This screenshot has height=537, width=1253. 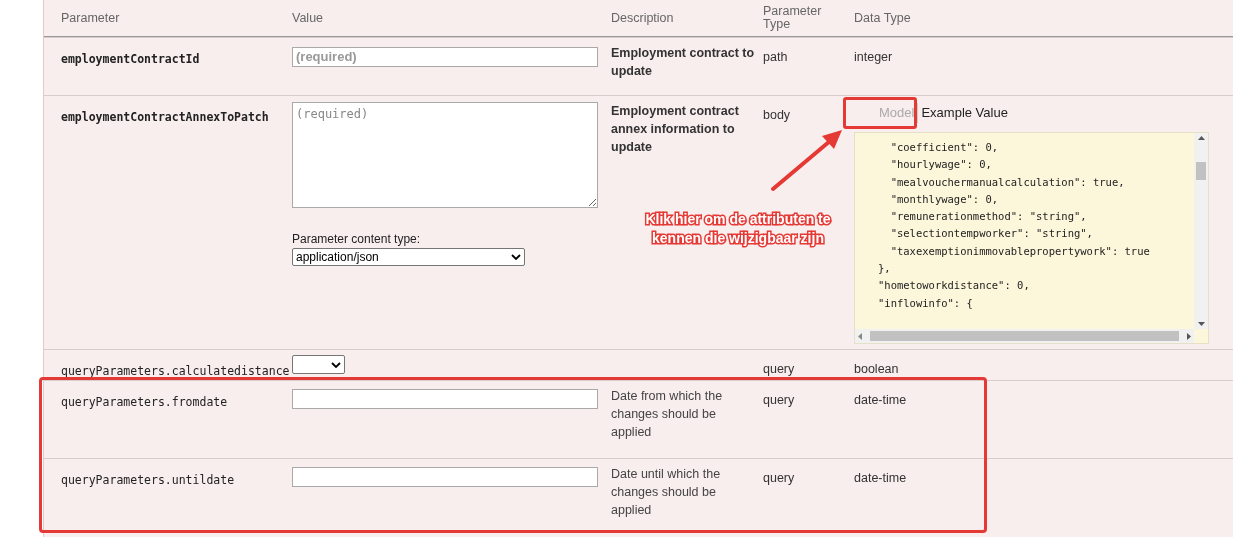 I want to click on column-header: Parameter Type, so click(x=793, y=18).